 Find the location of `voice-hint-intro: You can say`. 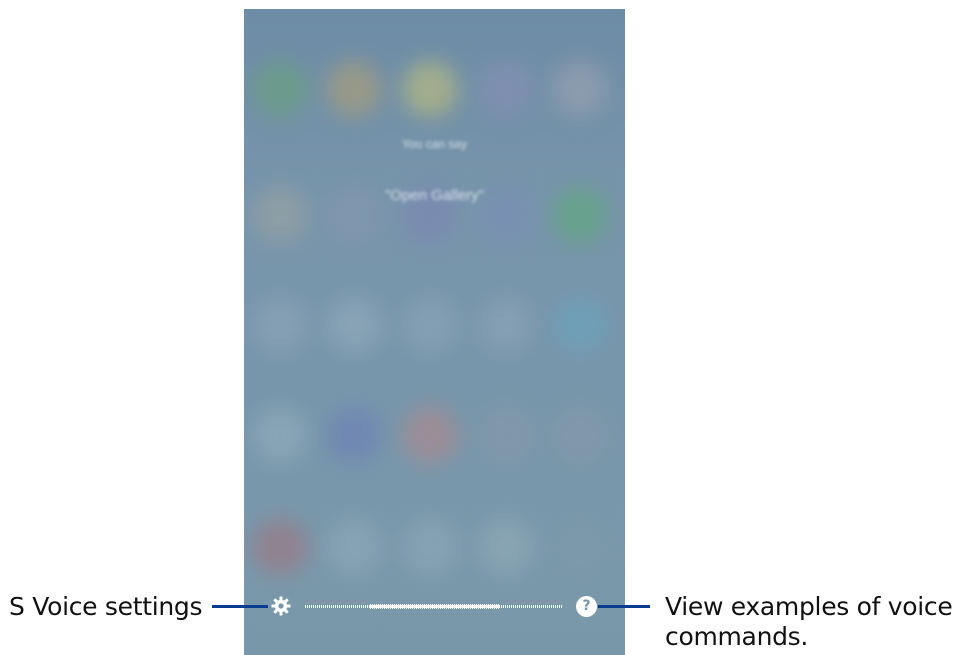

voice-hint-intro: You can say is located at coordinates (434, 144).